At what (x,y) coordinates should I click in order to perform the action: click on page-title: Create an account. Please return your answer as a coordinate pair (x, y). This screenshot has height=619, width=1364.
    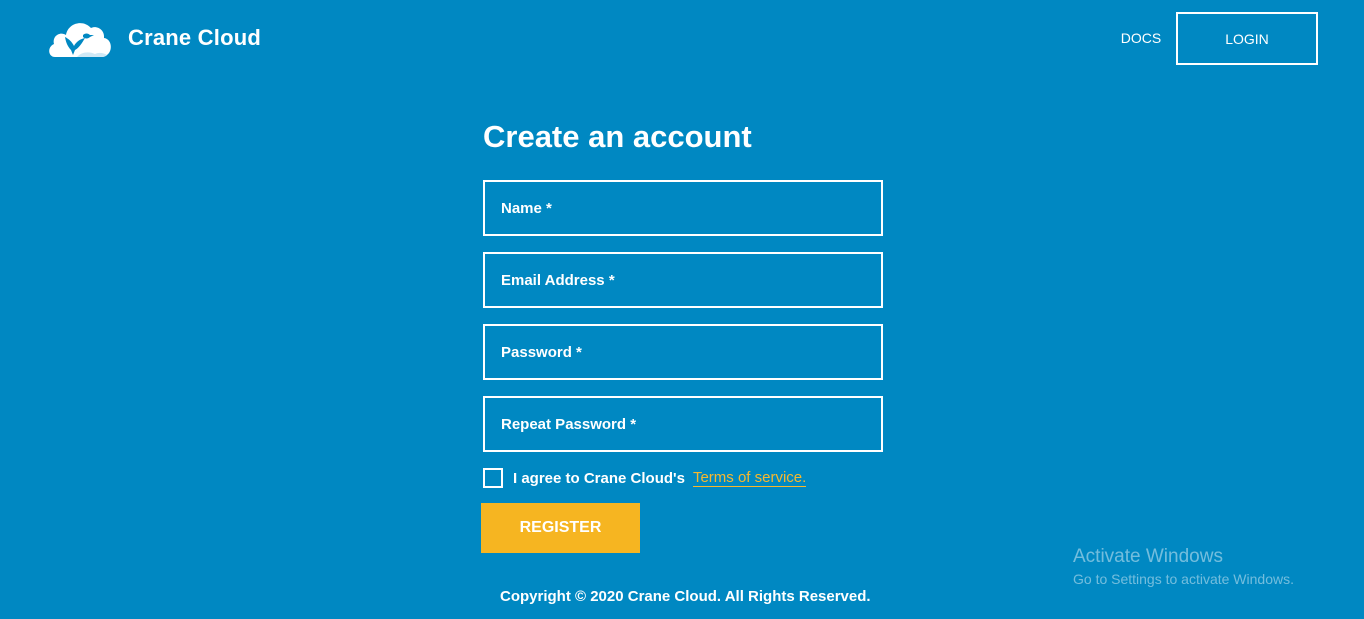
    Looking at the image, I should click on (617, 136).